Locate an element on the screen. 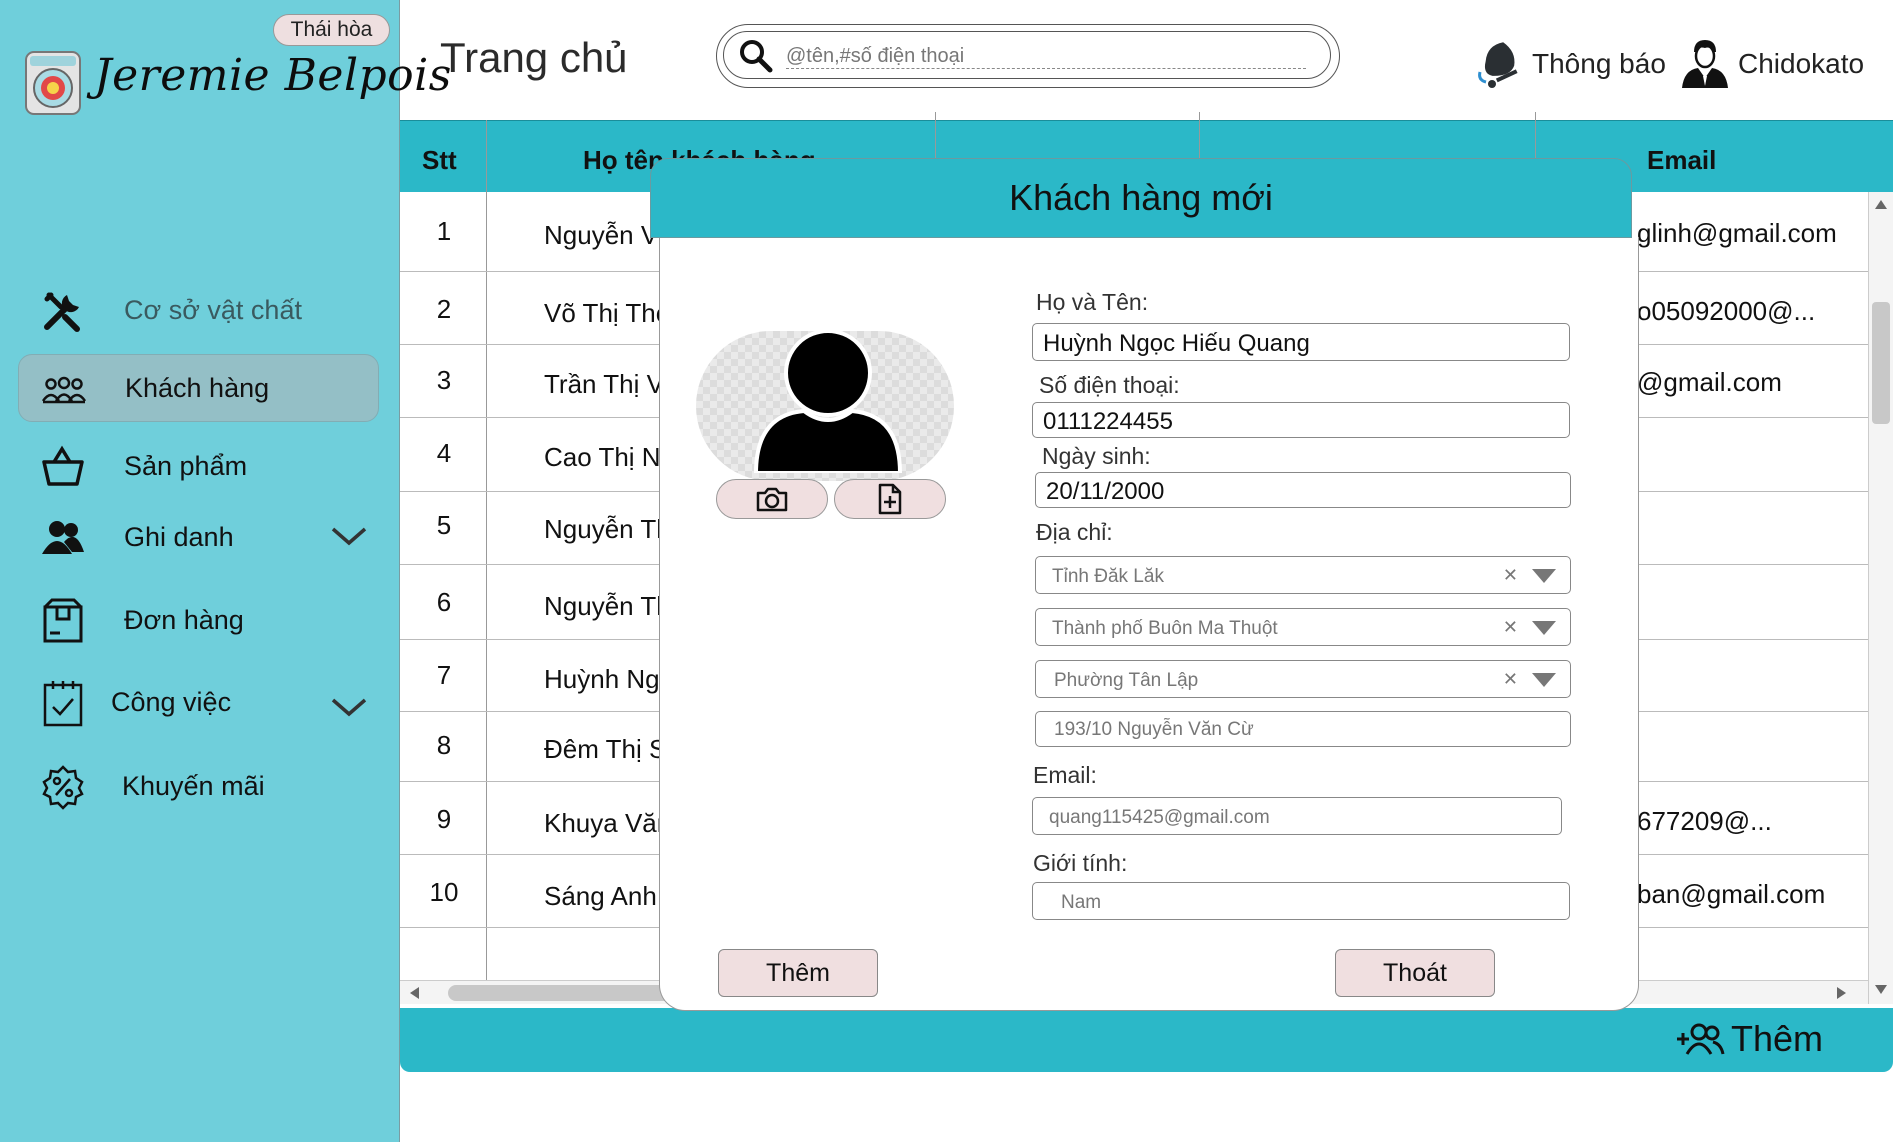  search-input: @tên,#số điện thoại is located at coordinates (1027, 55).